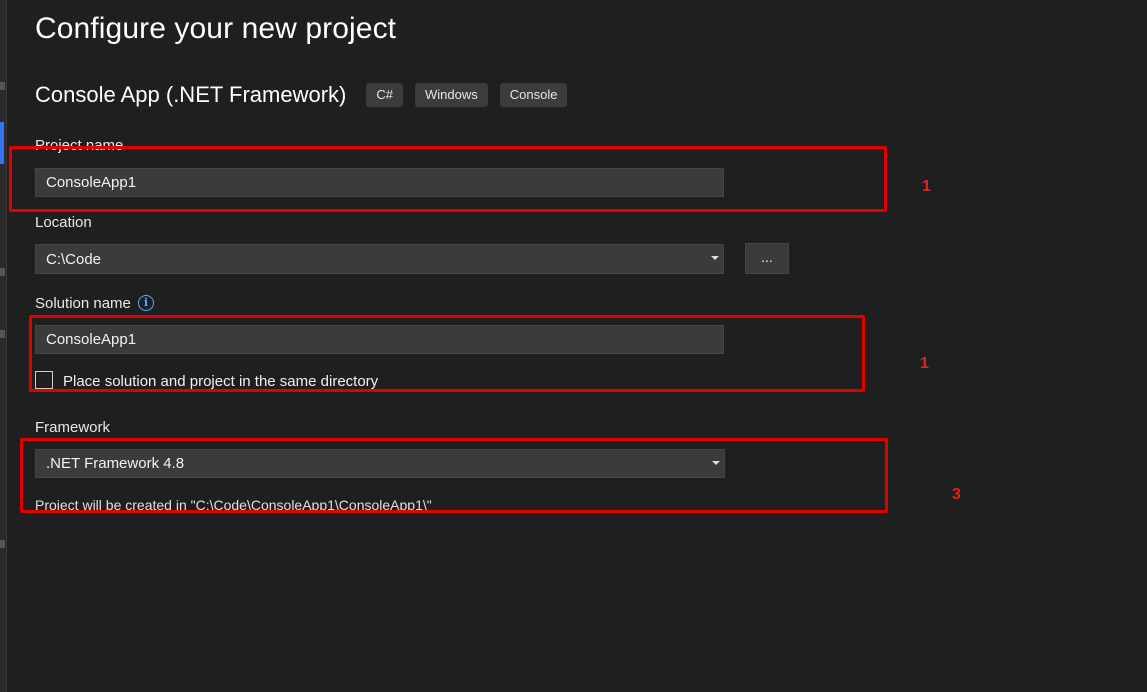 This screenshot has height=692, width=1147. Describe the element at coordinates (216, 28) in the screenshot. I see `page-title: Configure your new project` at that location.